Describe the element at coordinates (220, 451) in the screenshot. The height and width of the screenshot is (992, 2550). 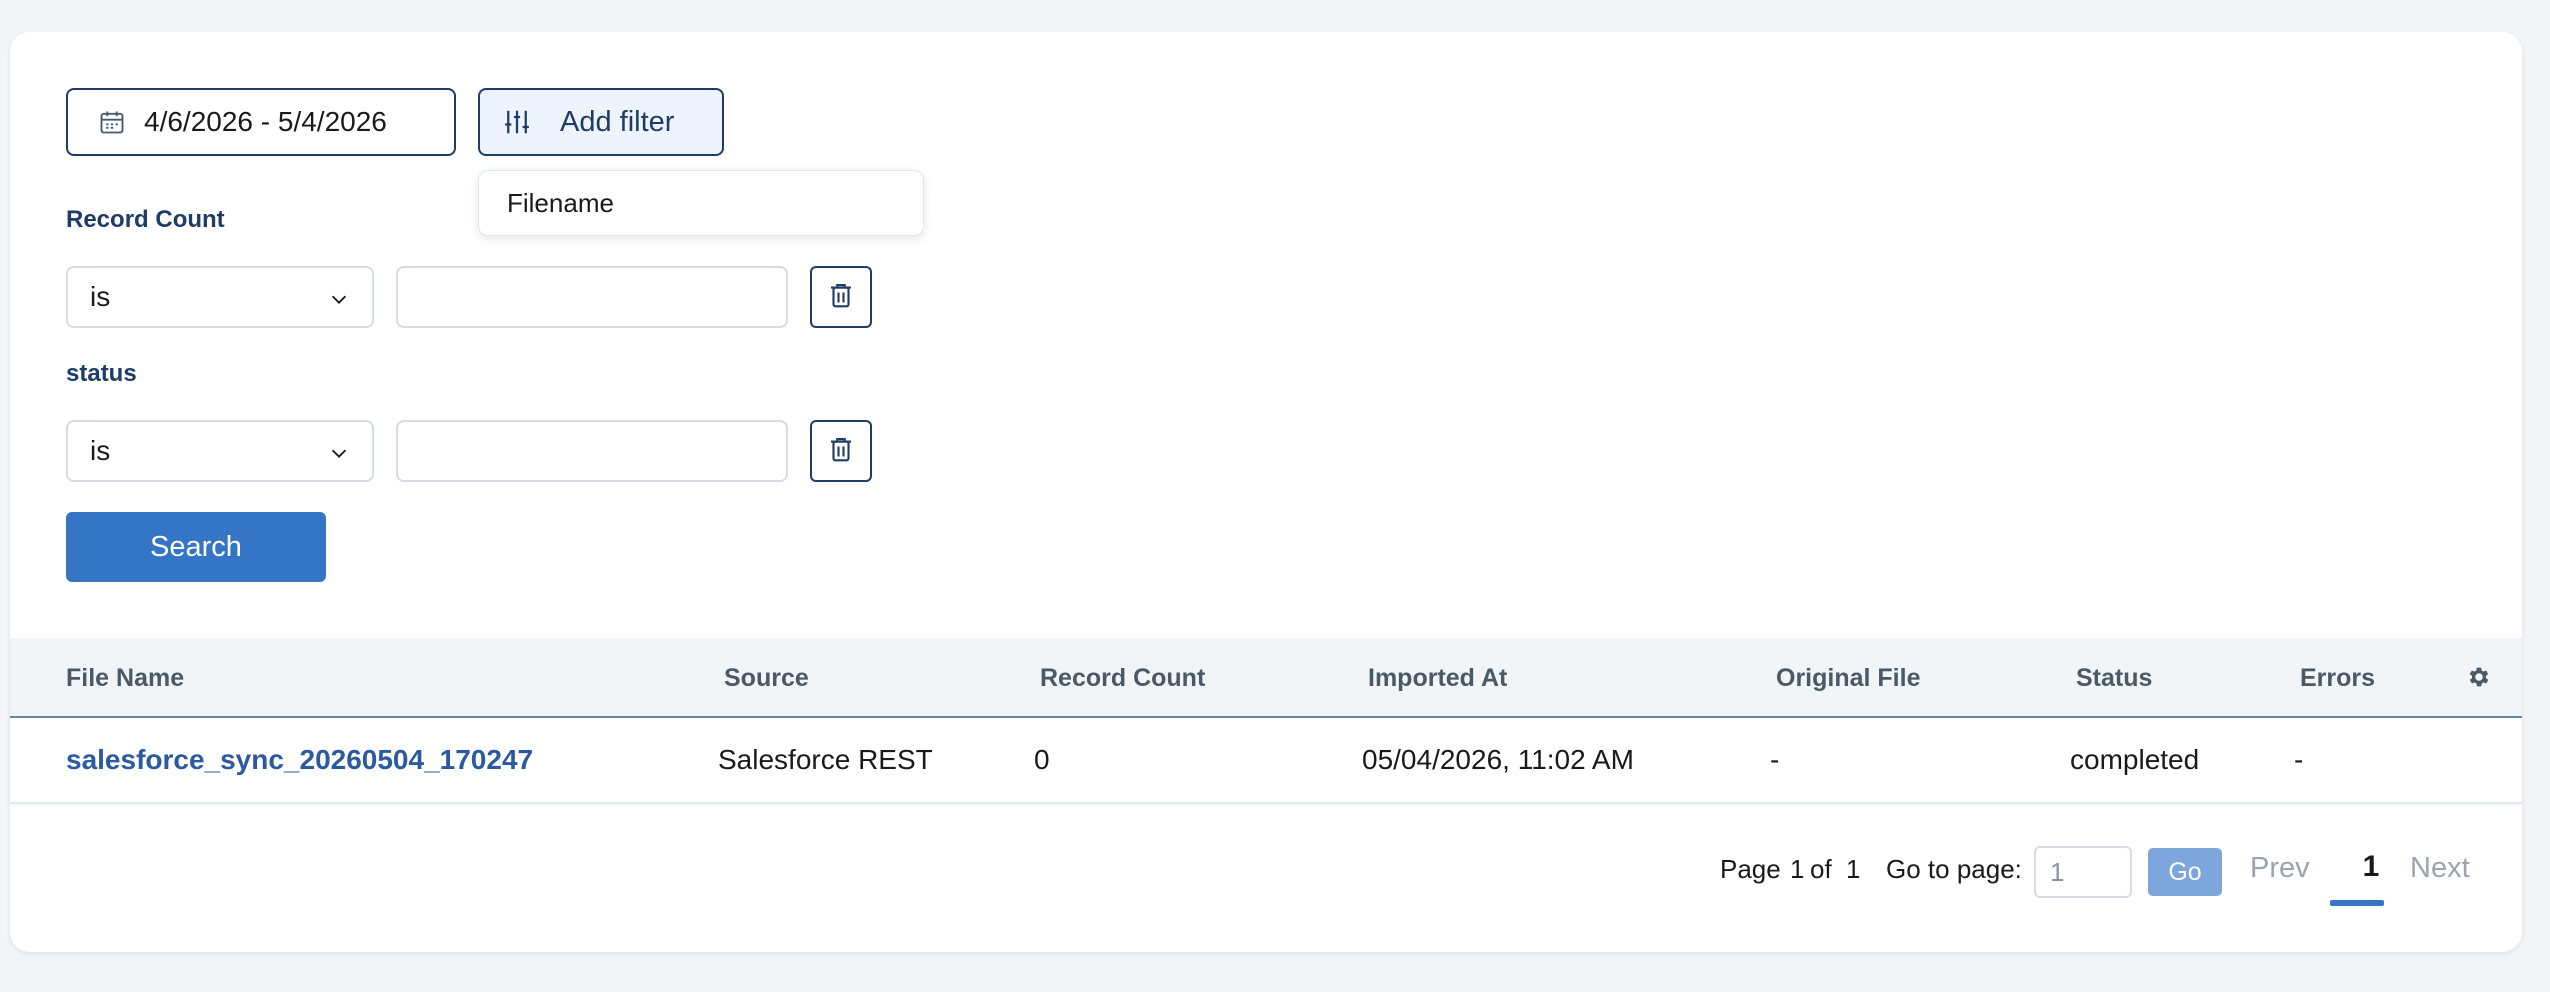
I see `status-operator-select: is` at that location.